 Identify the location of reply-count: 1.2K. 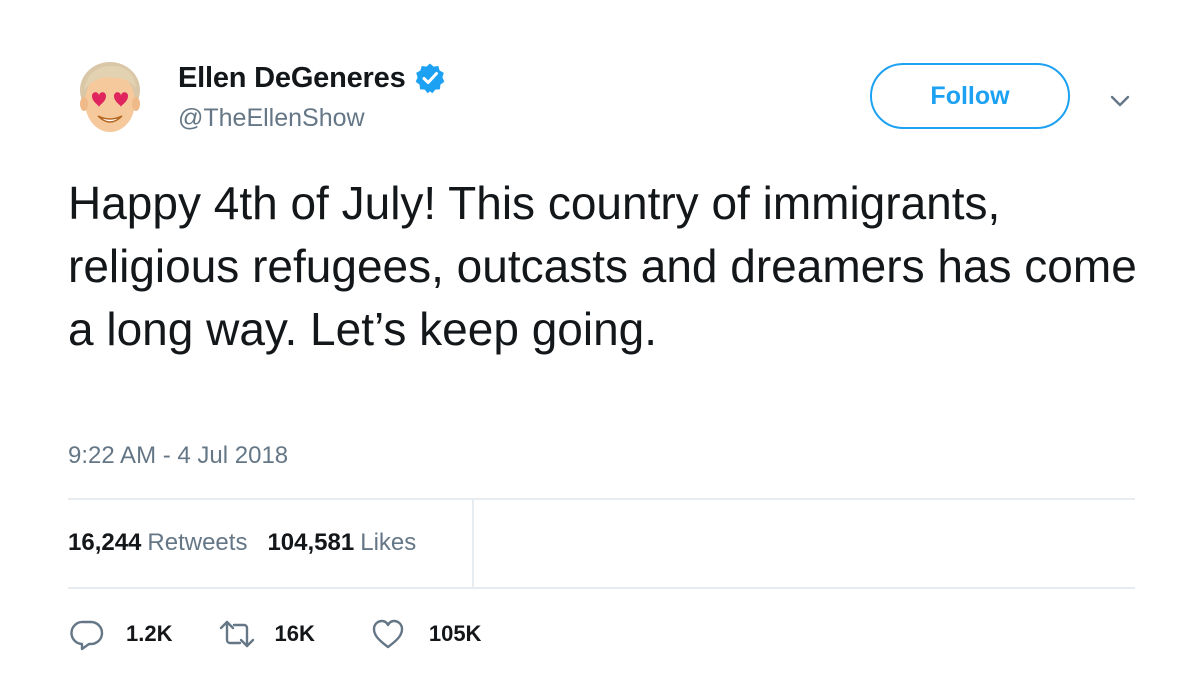
(149, 633).